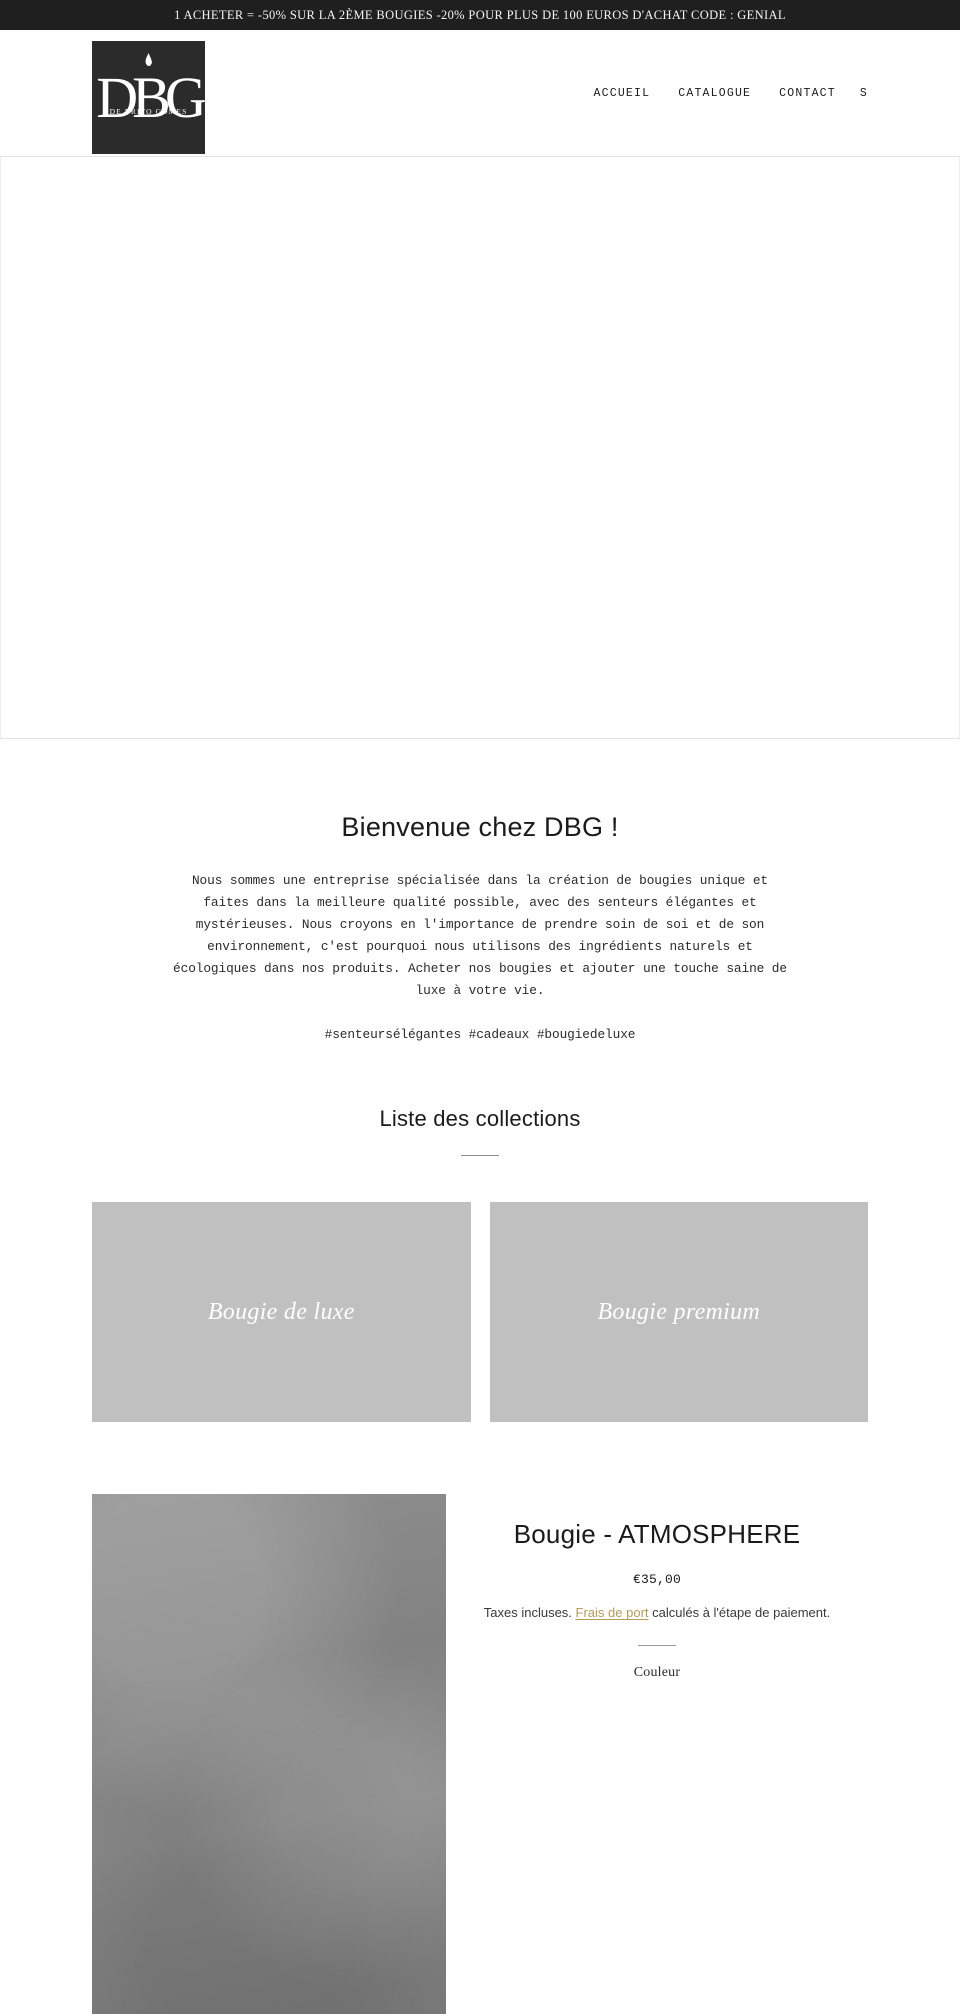 The image size is (960, 2014). Describe the element at coordinates (807, 93) in the screenshot. I see `nav-item-contact: CONTACT` at that location.